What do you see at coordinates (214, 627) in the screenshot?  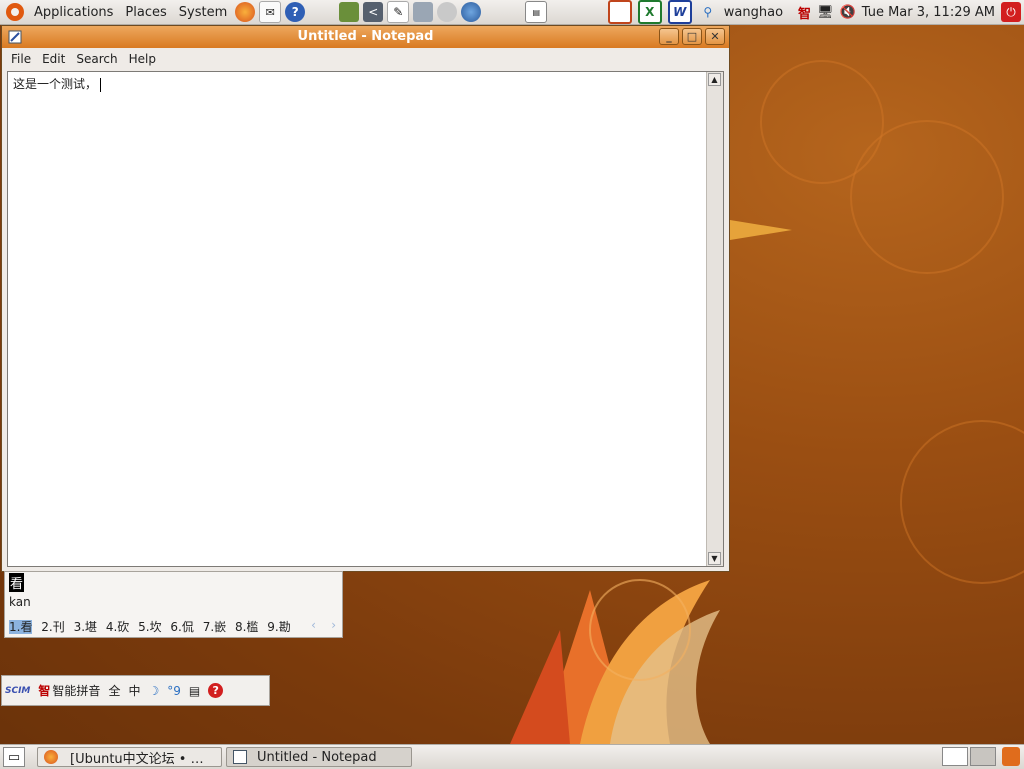 I see `ime-candidate: 7.嵌` at bounding box center [214, 627].